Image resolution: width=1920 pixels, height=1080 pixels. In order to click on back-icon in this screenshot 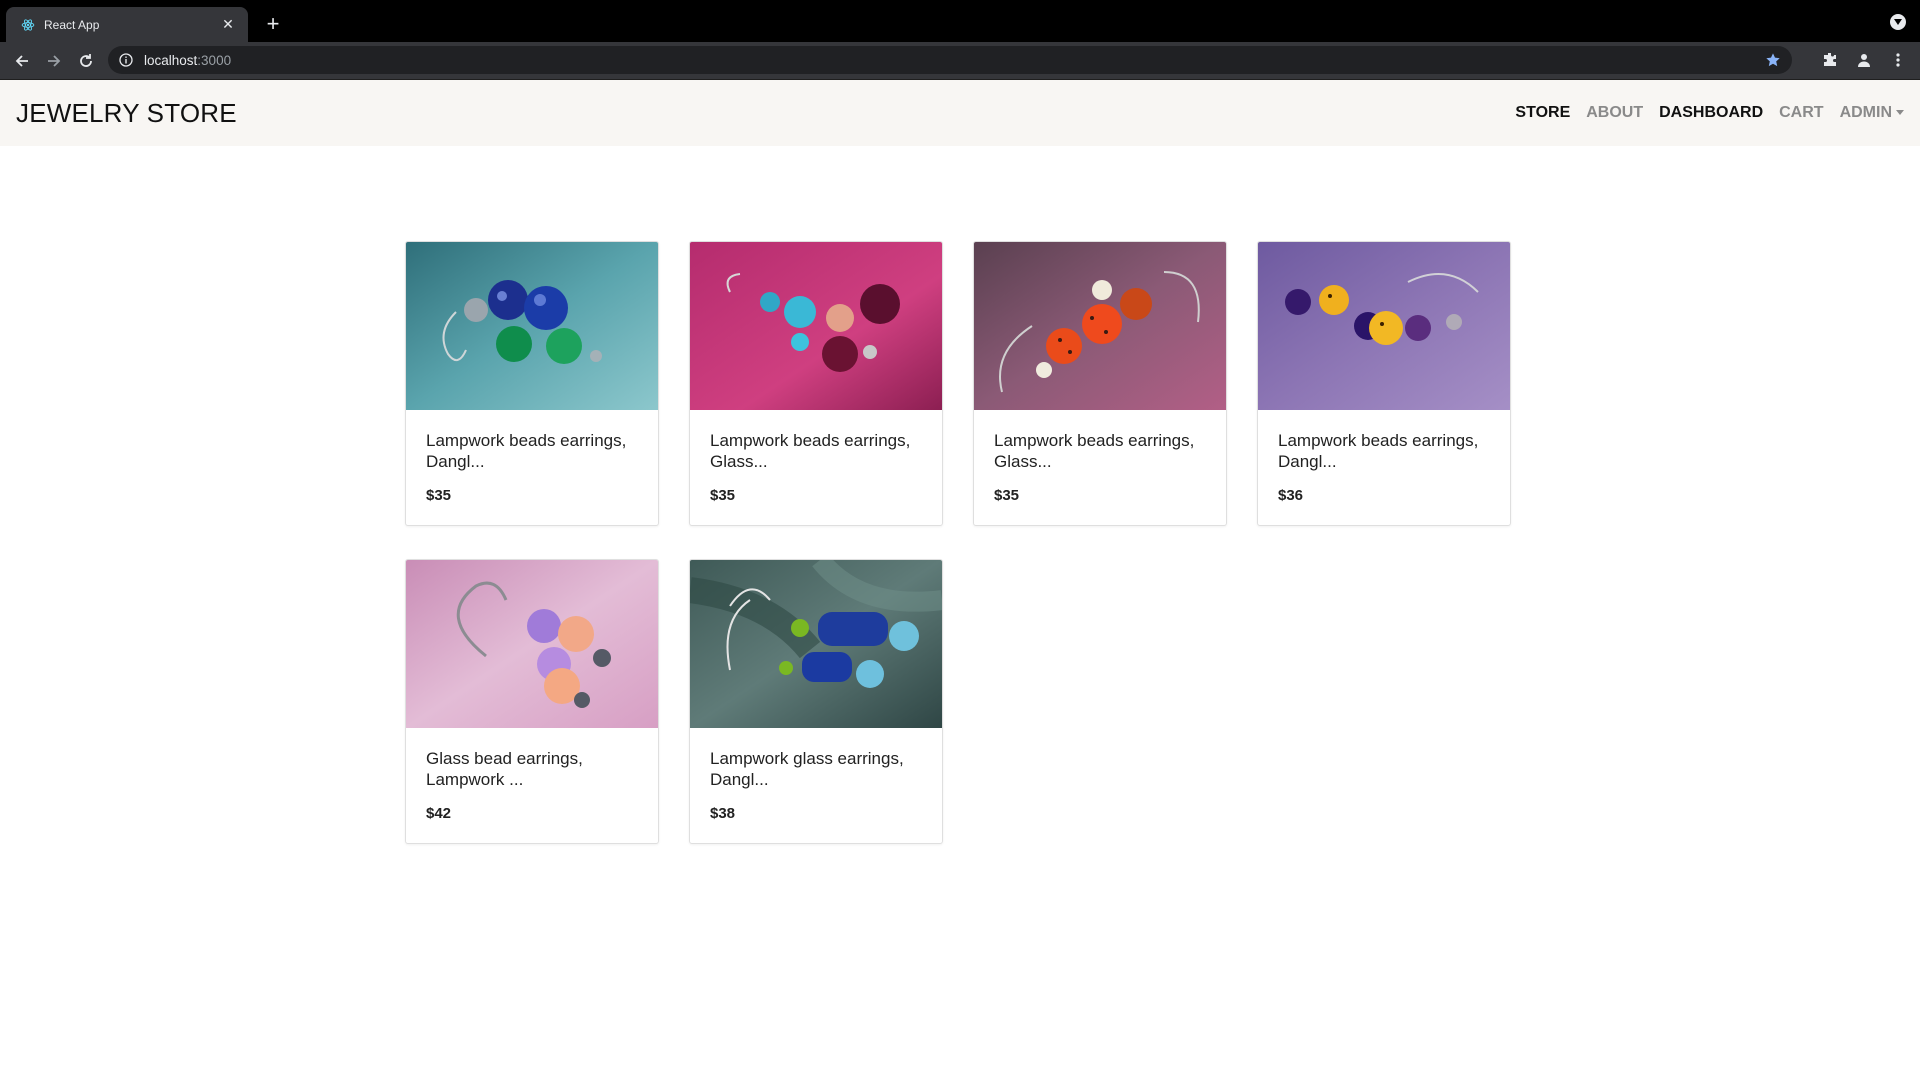, I will do `click(22, 61)`.